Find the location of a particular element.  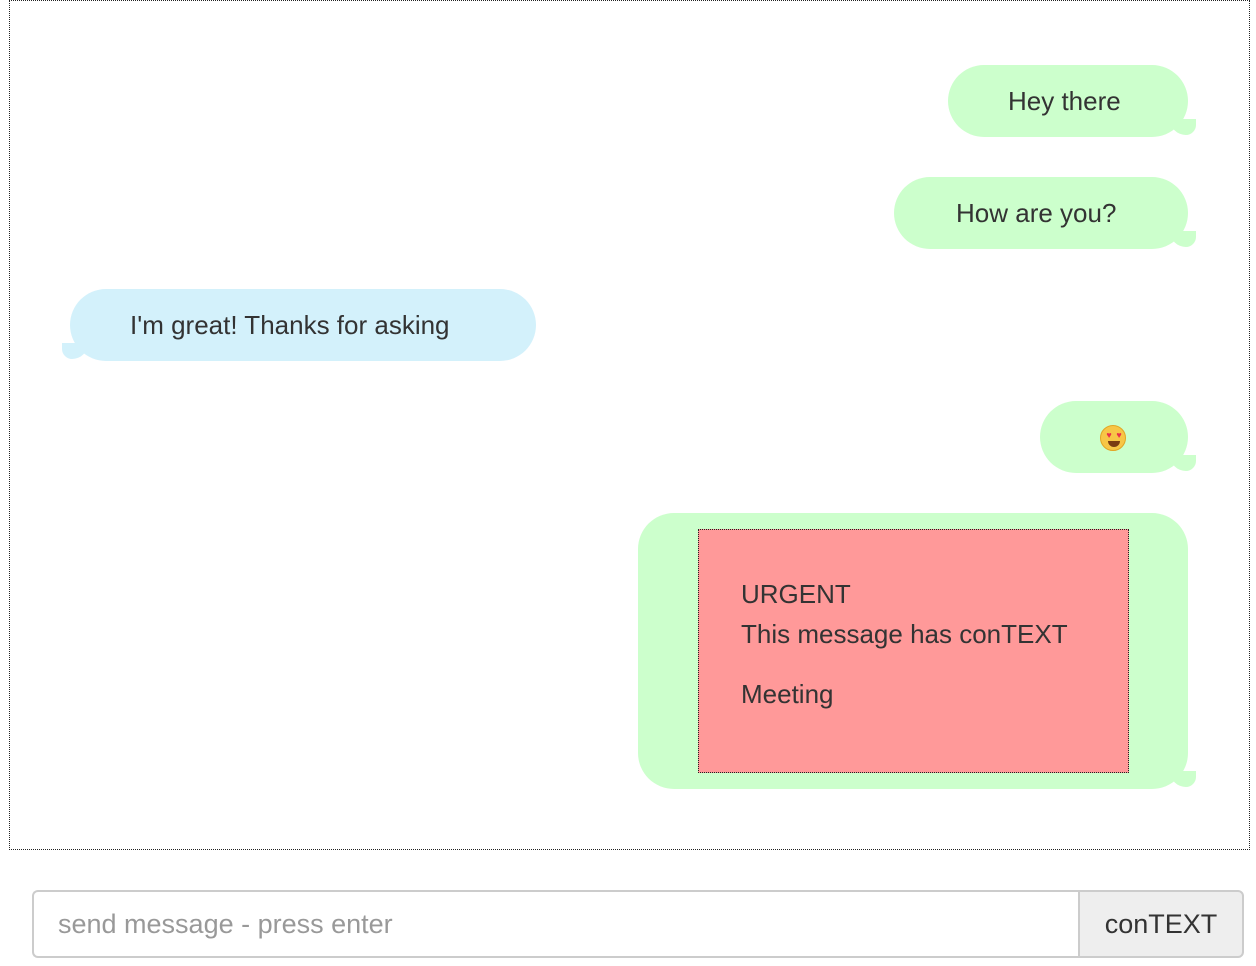

message-input is located at coordinates (555, 924).